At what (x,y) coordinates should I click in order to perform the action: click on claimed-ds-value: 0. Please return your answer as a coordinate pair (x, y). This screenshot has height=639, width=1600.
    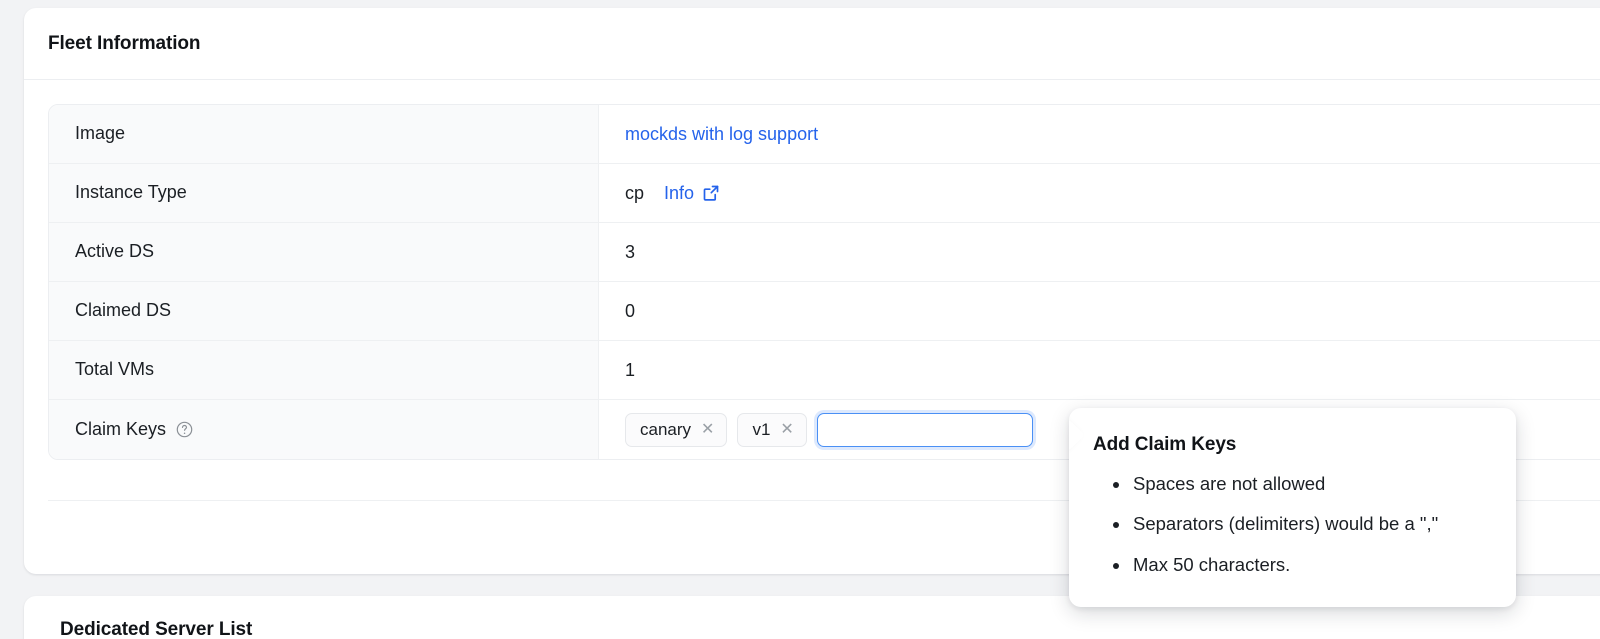
    Looking at the image, I should click on (630, 310).